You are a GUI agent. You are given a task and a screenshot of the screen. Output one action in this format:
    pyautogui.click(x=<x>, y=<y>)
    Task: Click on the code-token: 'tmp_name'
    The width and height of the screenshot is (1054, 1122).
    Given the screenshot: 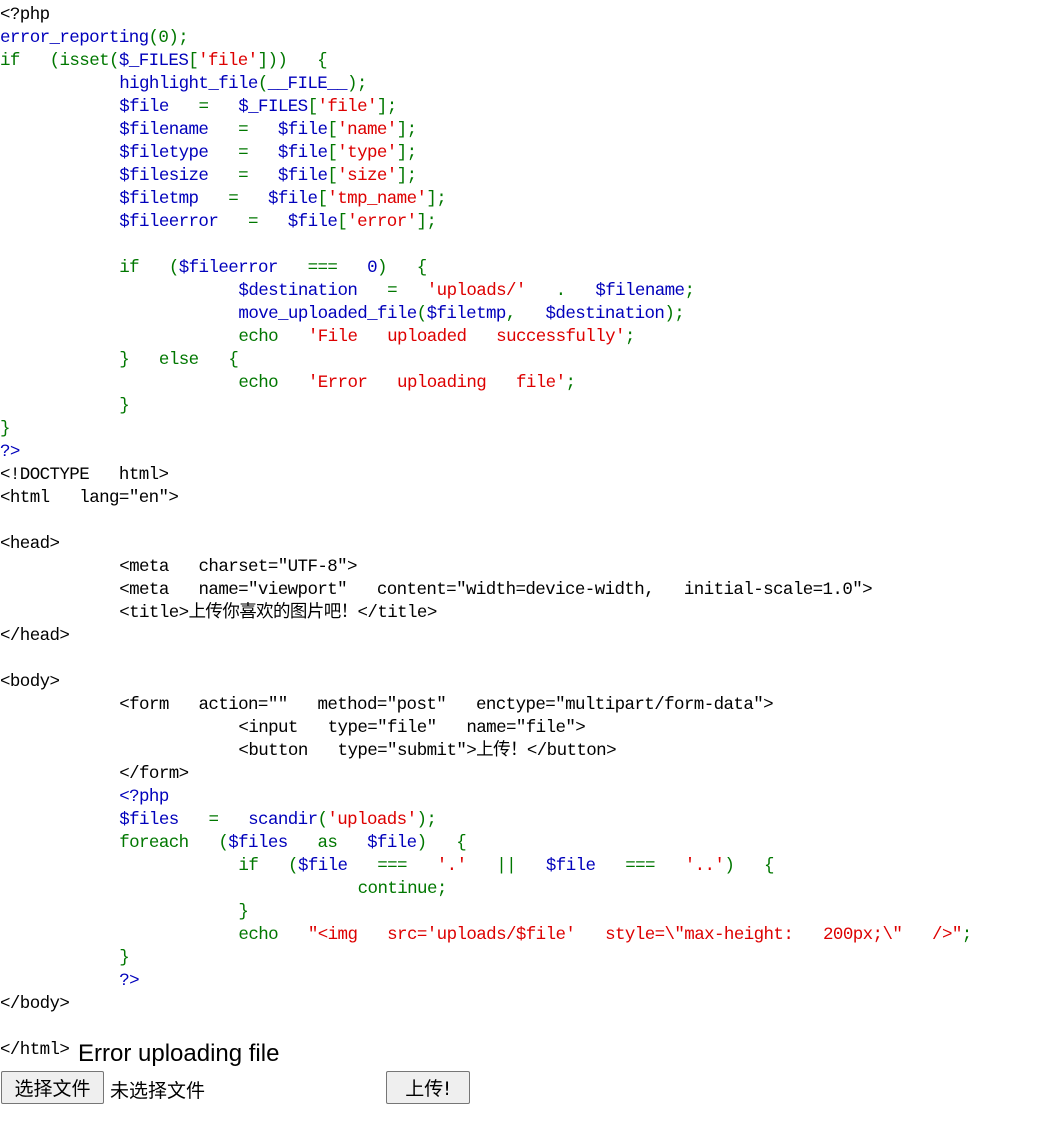 What is the action you would take?
    pyautogui.click(x=377, y=199)
    